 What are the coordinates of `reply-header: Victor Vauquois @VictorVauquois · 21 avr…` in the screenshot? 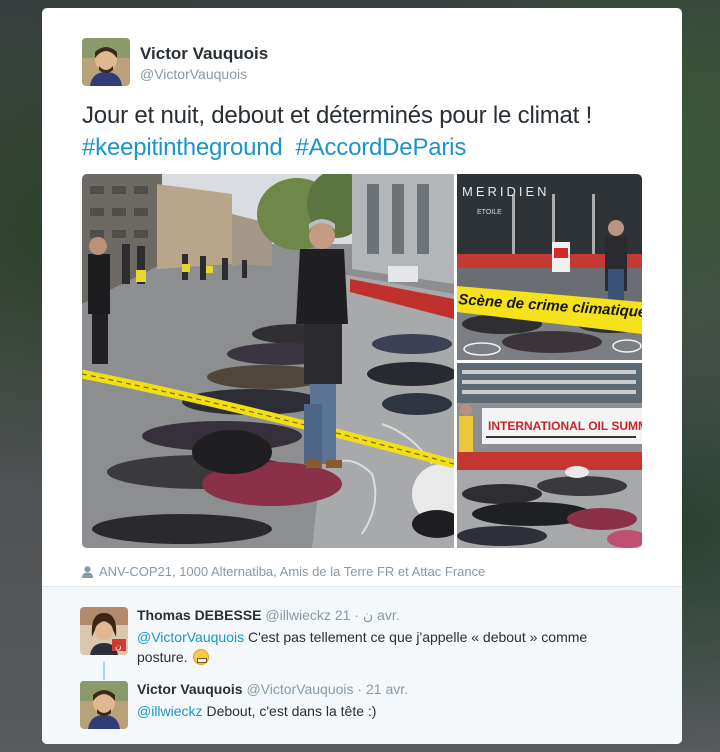 It's located at (272, 689).